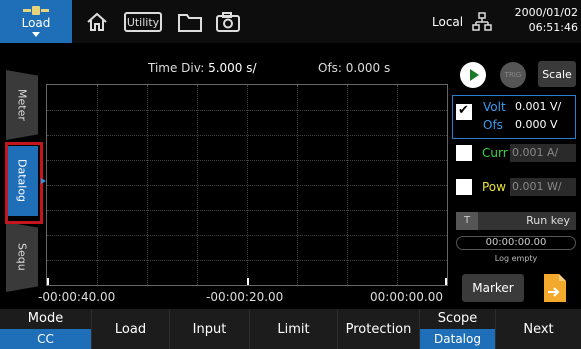  I want to click on tab-sequ-label: Sequ, so click(22, 257).